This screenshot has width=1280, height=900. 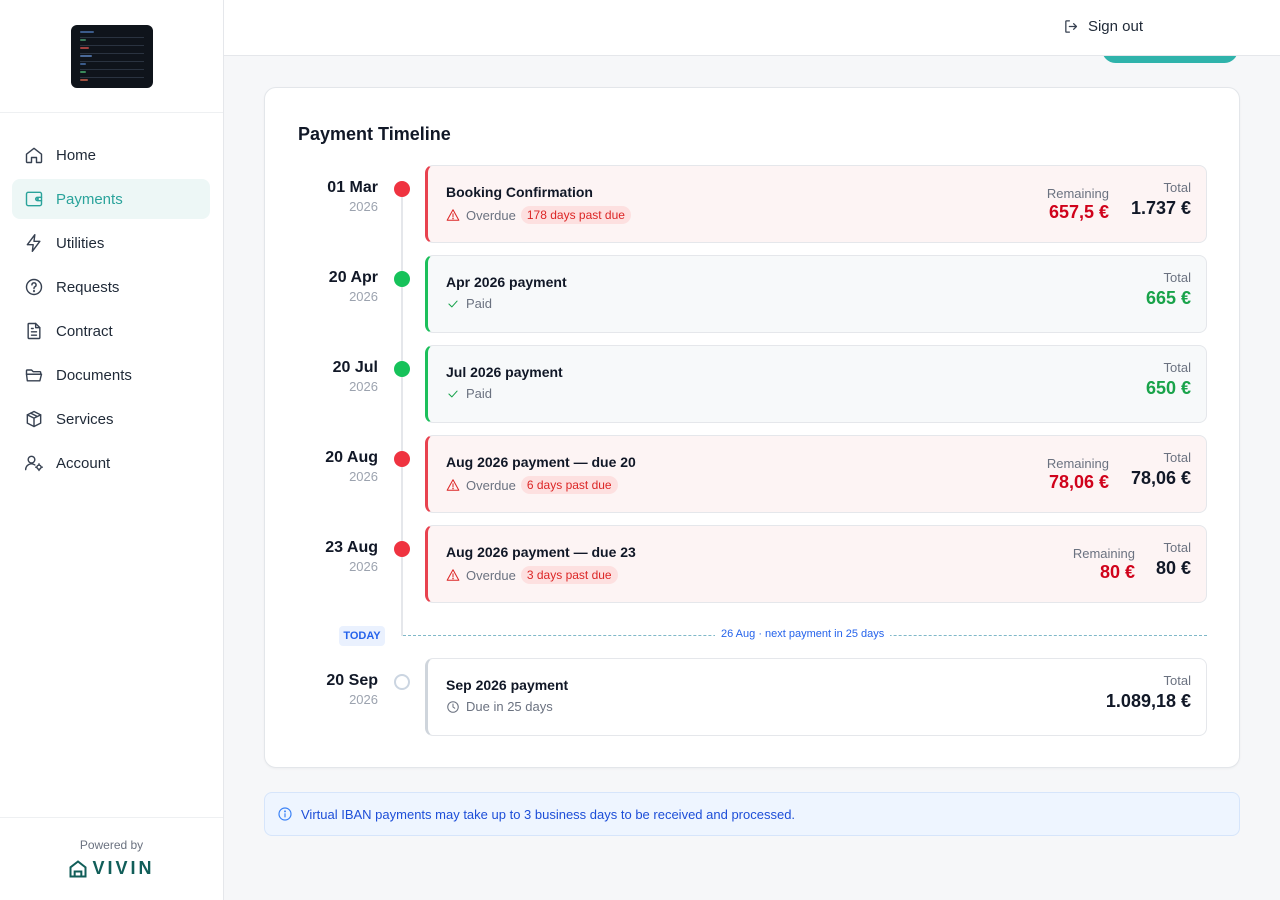 I want to click on sidebar-item-services: Services, so click(x=111, y=419).